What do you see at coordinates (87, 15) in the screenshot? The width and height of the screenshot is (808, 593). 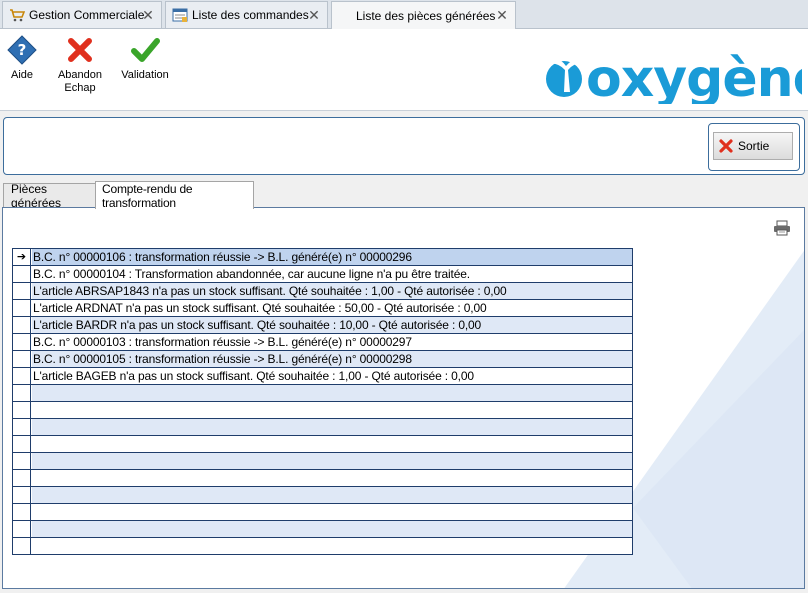 I see `tab-label: Gestion Commerciale` at bounding box center [87, 15].